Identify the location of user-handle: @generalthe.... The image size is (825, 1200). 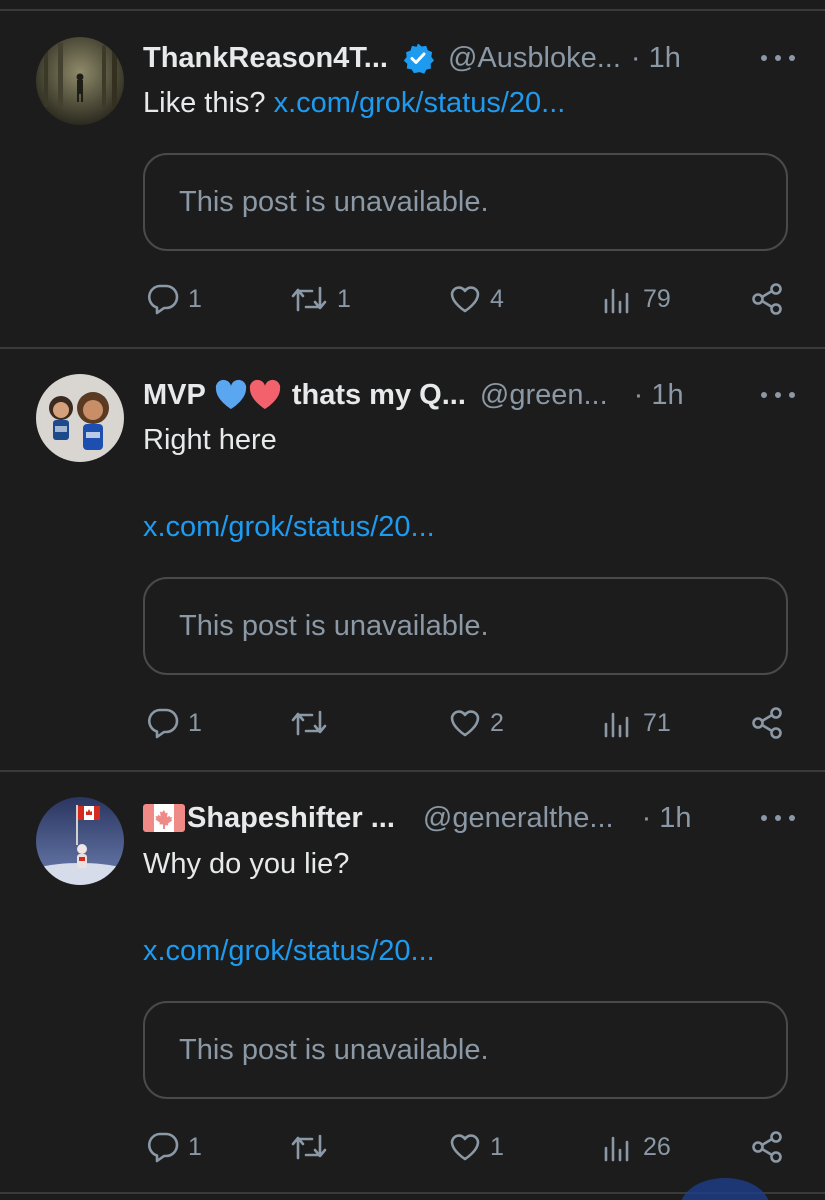
(518, 818).